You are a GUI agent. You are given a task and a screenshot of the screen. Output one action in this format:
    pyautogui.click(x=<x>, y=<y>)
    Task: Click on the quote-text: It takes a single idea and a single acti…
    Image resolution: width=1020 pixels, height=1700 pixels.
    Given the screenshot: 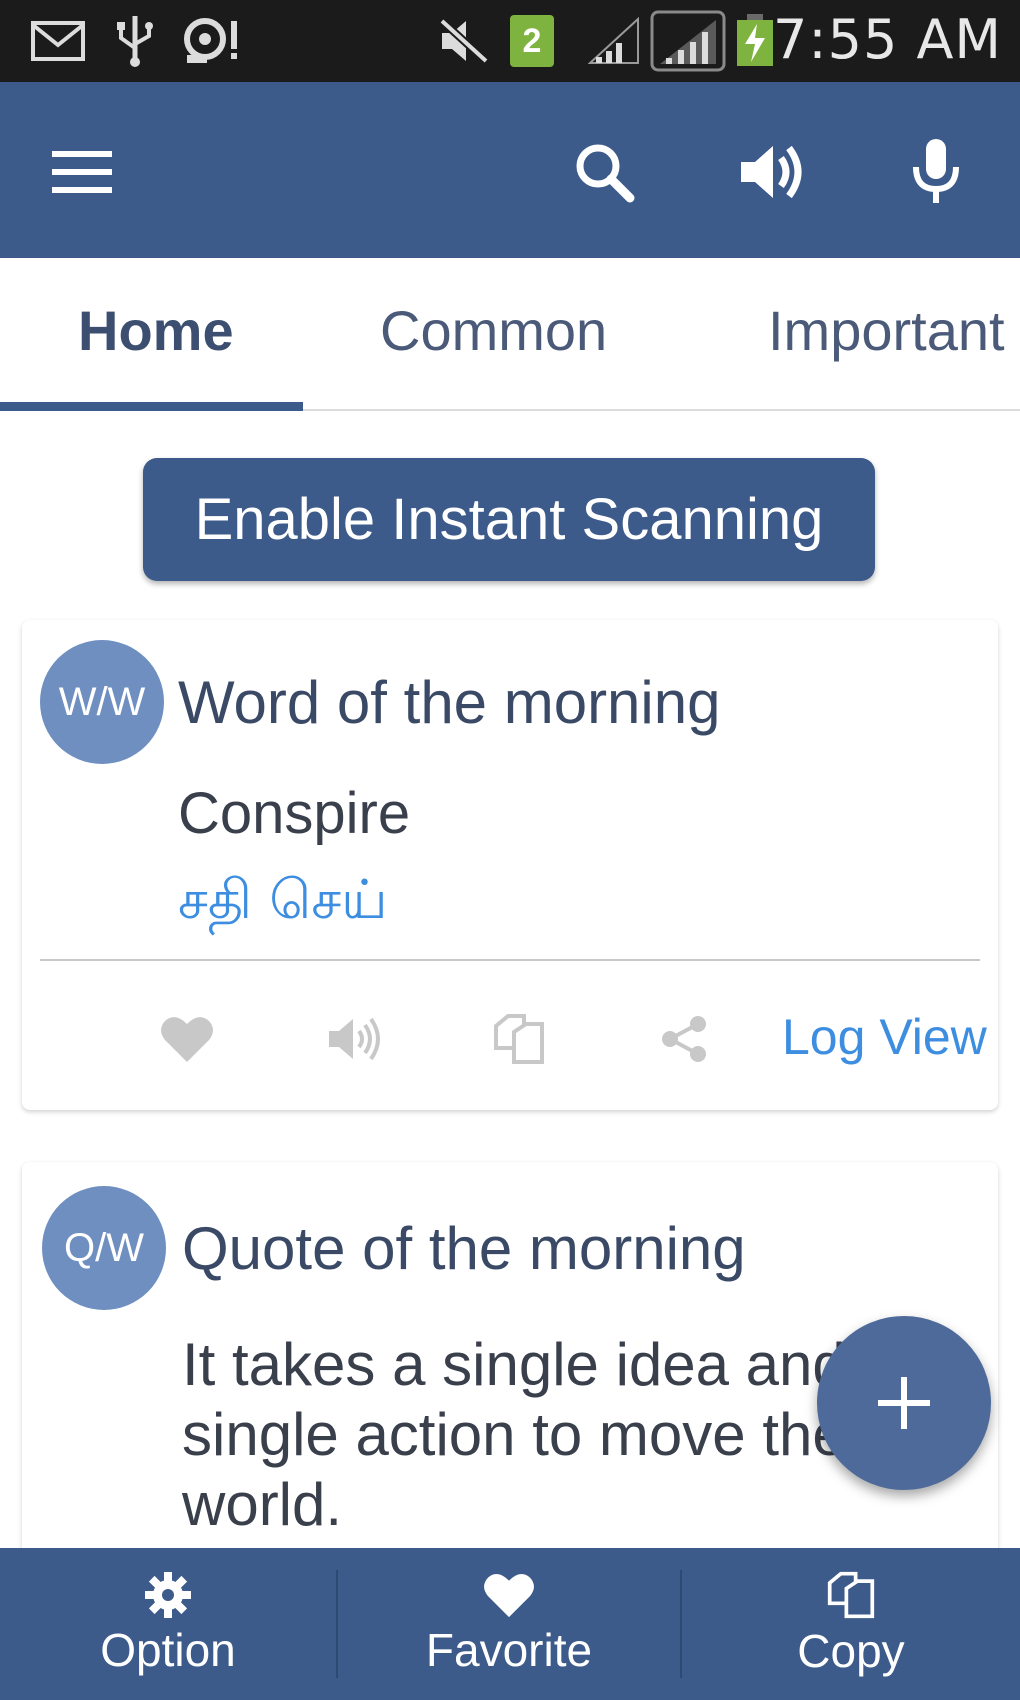 What is the action you would take?
    pyautogui.click(x=539, y=1434)
    